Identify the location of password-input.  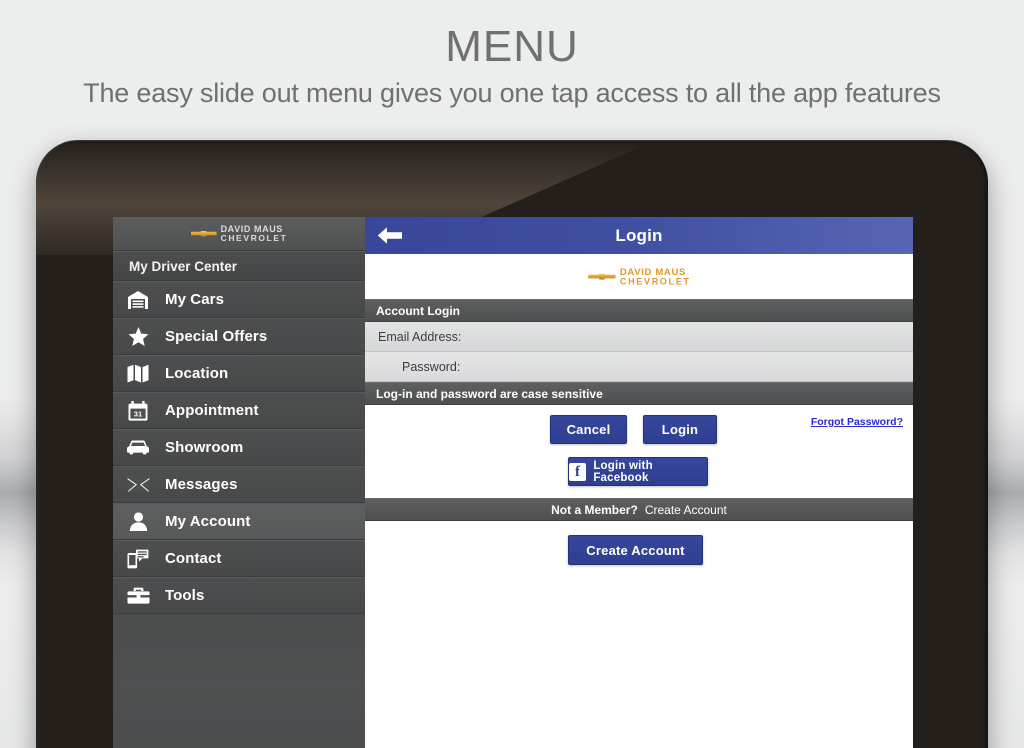
(686, 366).